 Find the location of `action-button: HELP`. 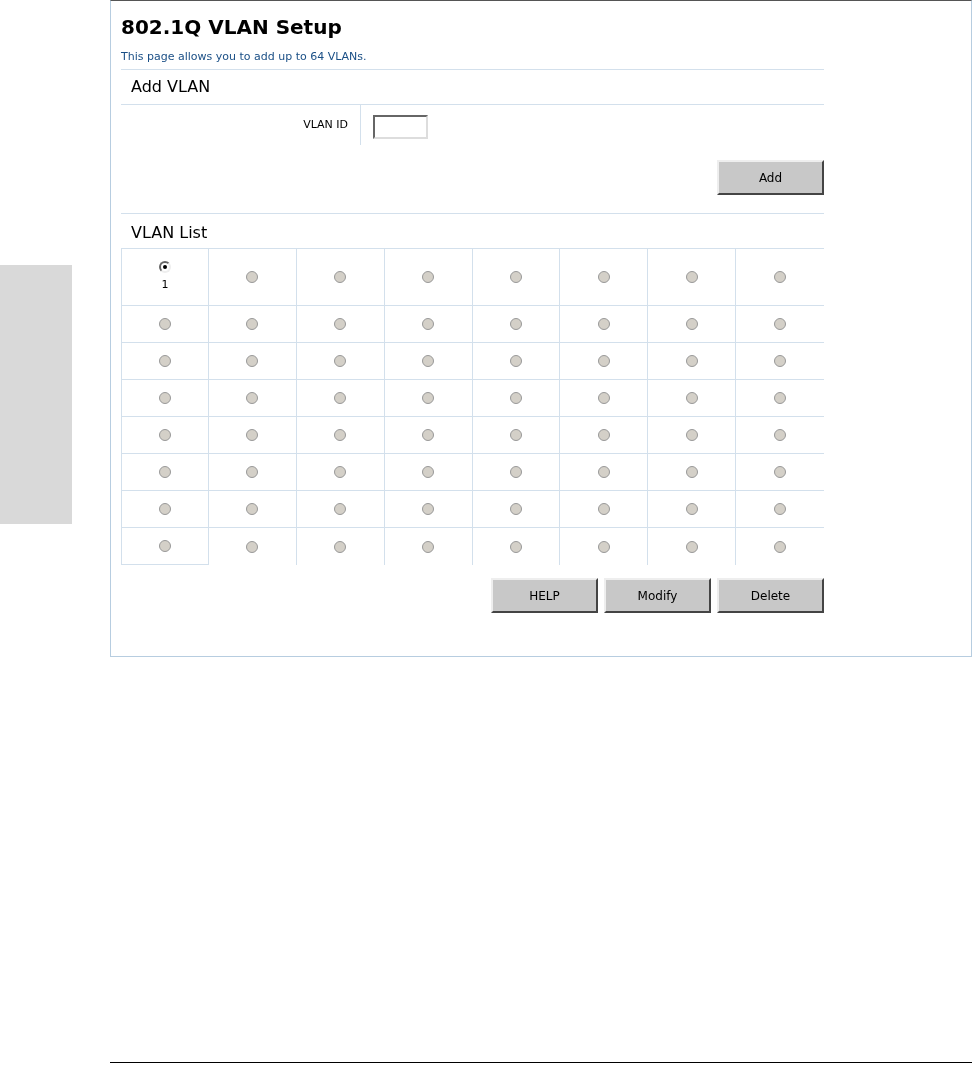

action-button: HELP is located at coordinates (544, 595).